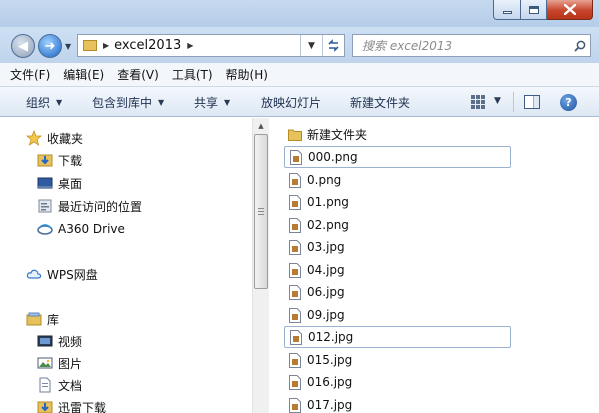 The image size is (599, 413). Describe the element at coordinates (570, 10) in the screenshot. I see `close-button` at that location.